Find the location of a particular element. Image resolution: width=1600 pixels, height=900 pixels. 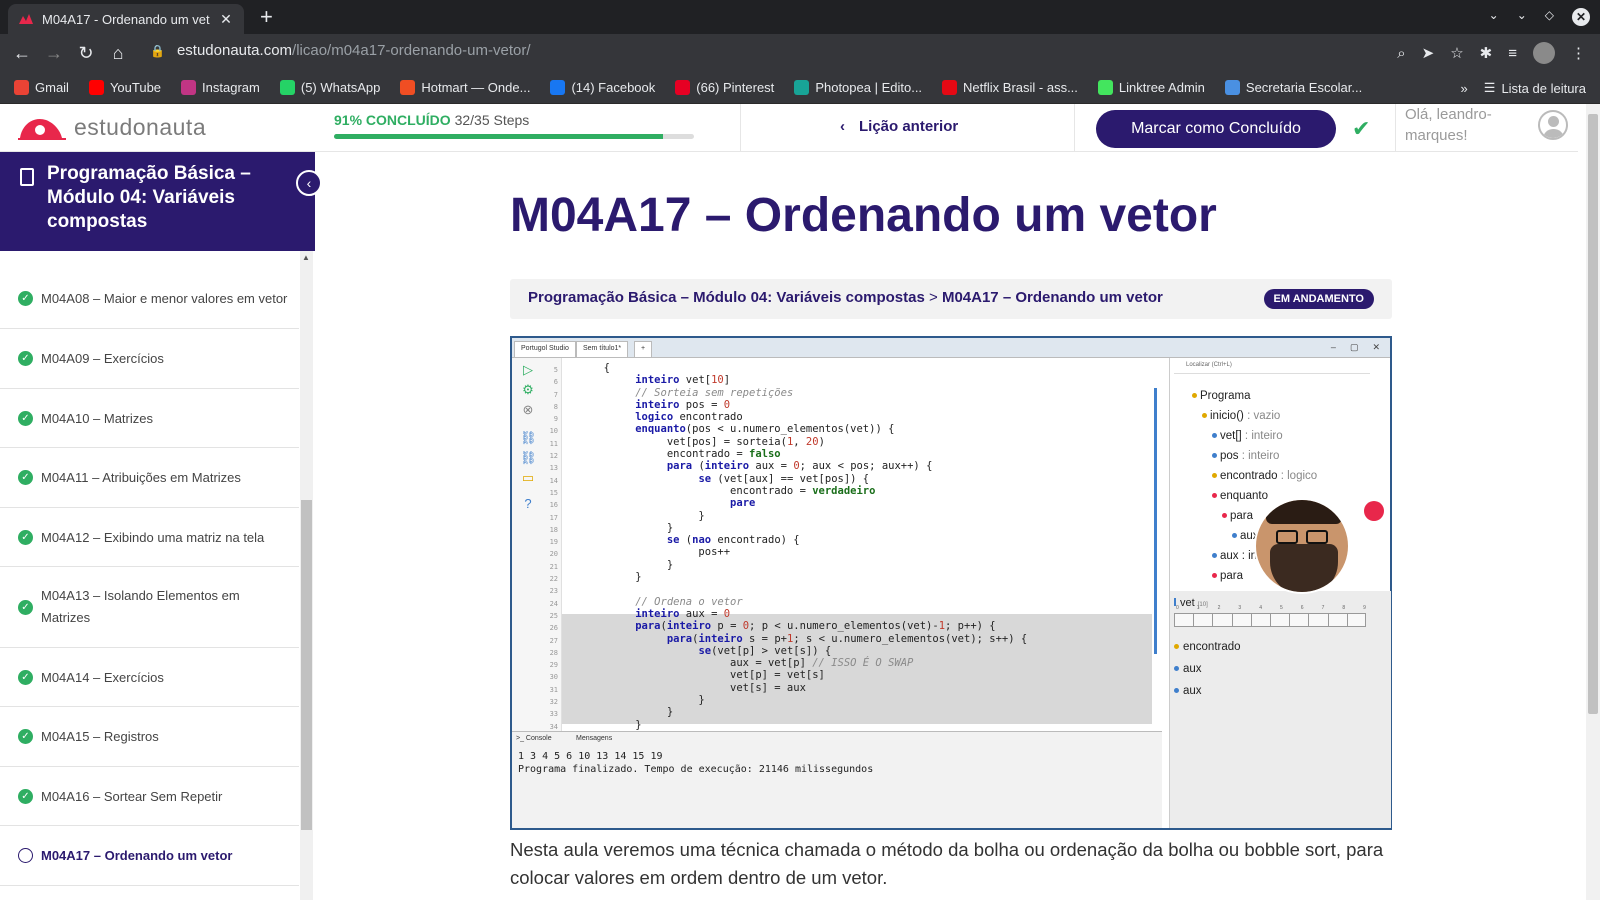

lesson-item: ✓ M04A09 – Exercícios is located at coordinates (149, 359).